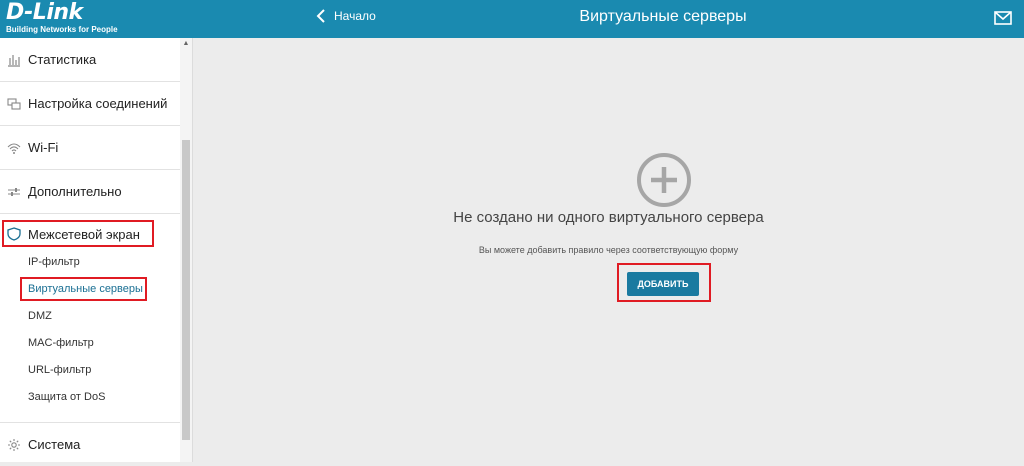 The height and width of the screenshot is (466, 1024). Describe the element at coordinates (98, 103) in the screenshot. I see `sidebar-item-label: Настройка соединений` at that location.